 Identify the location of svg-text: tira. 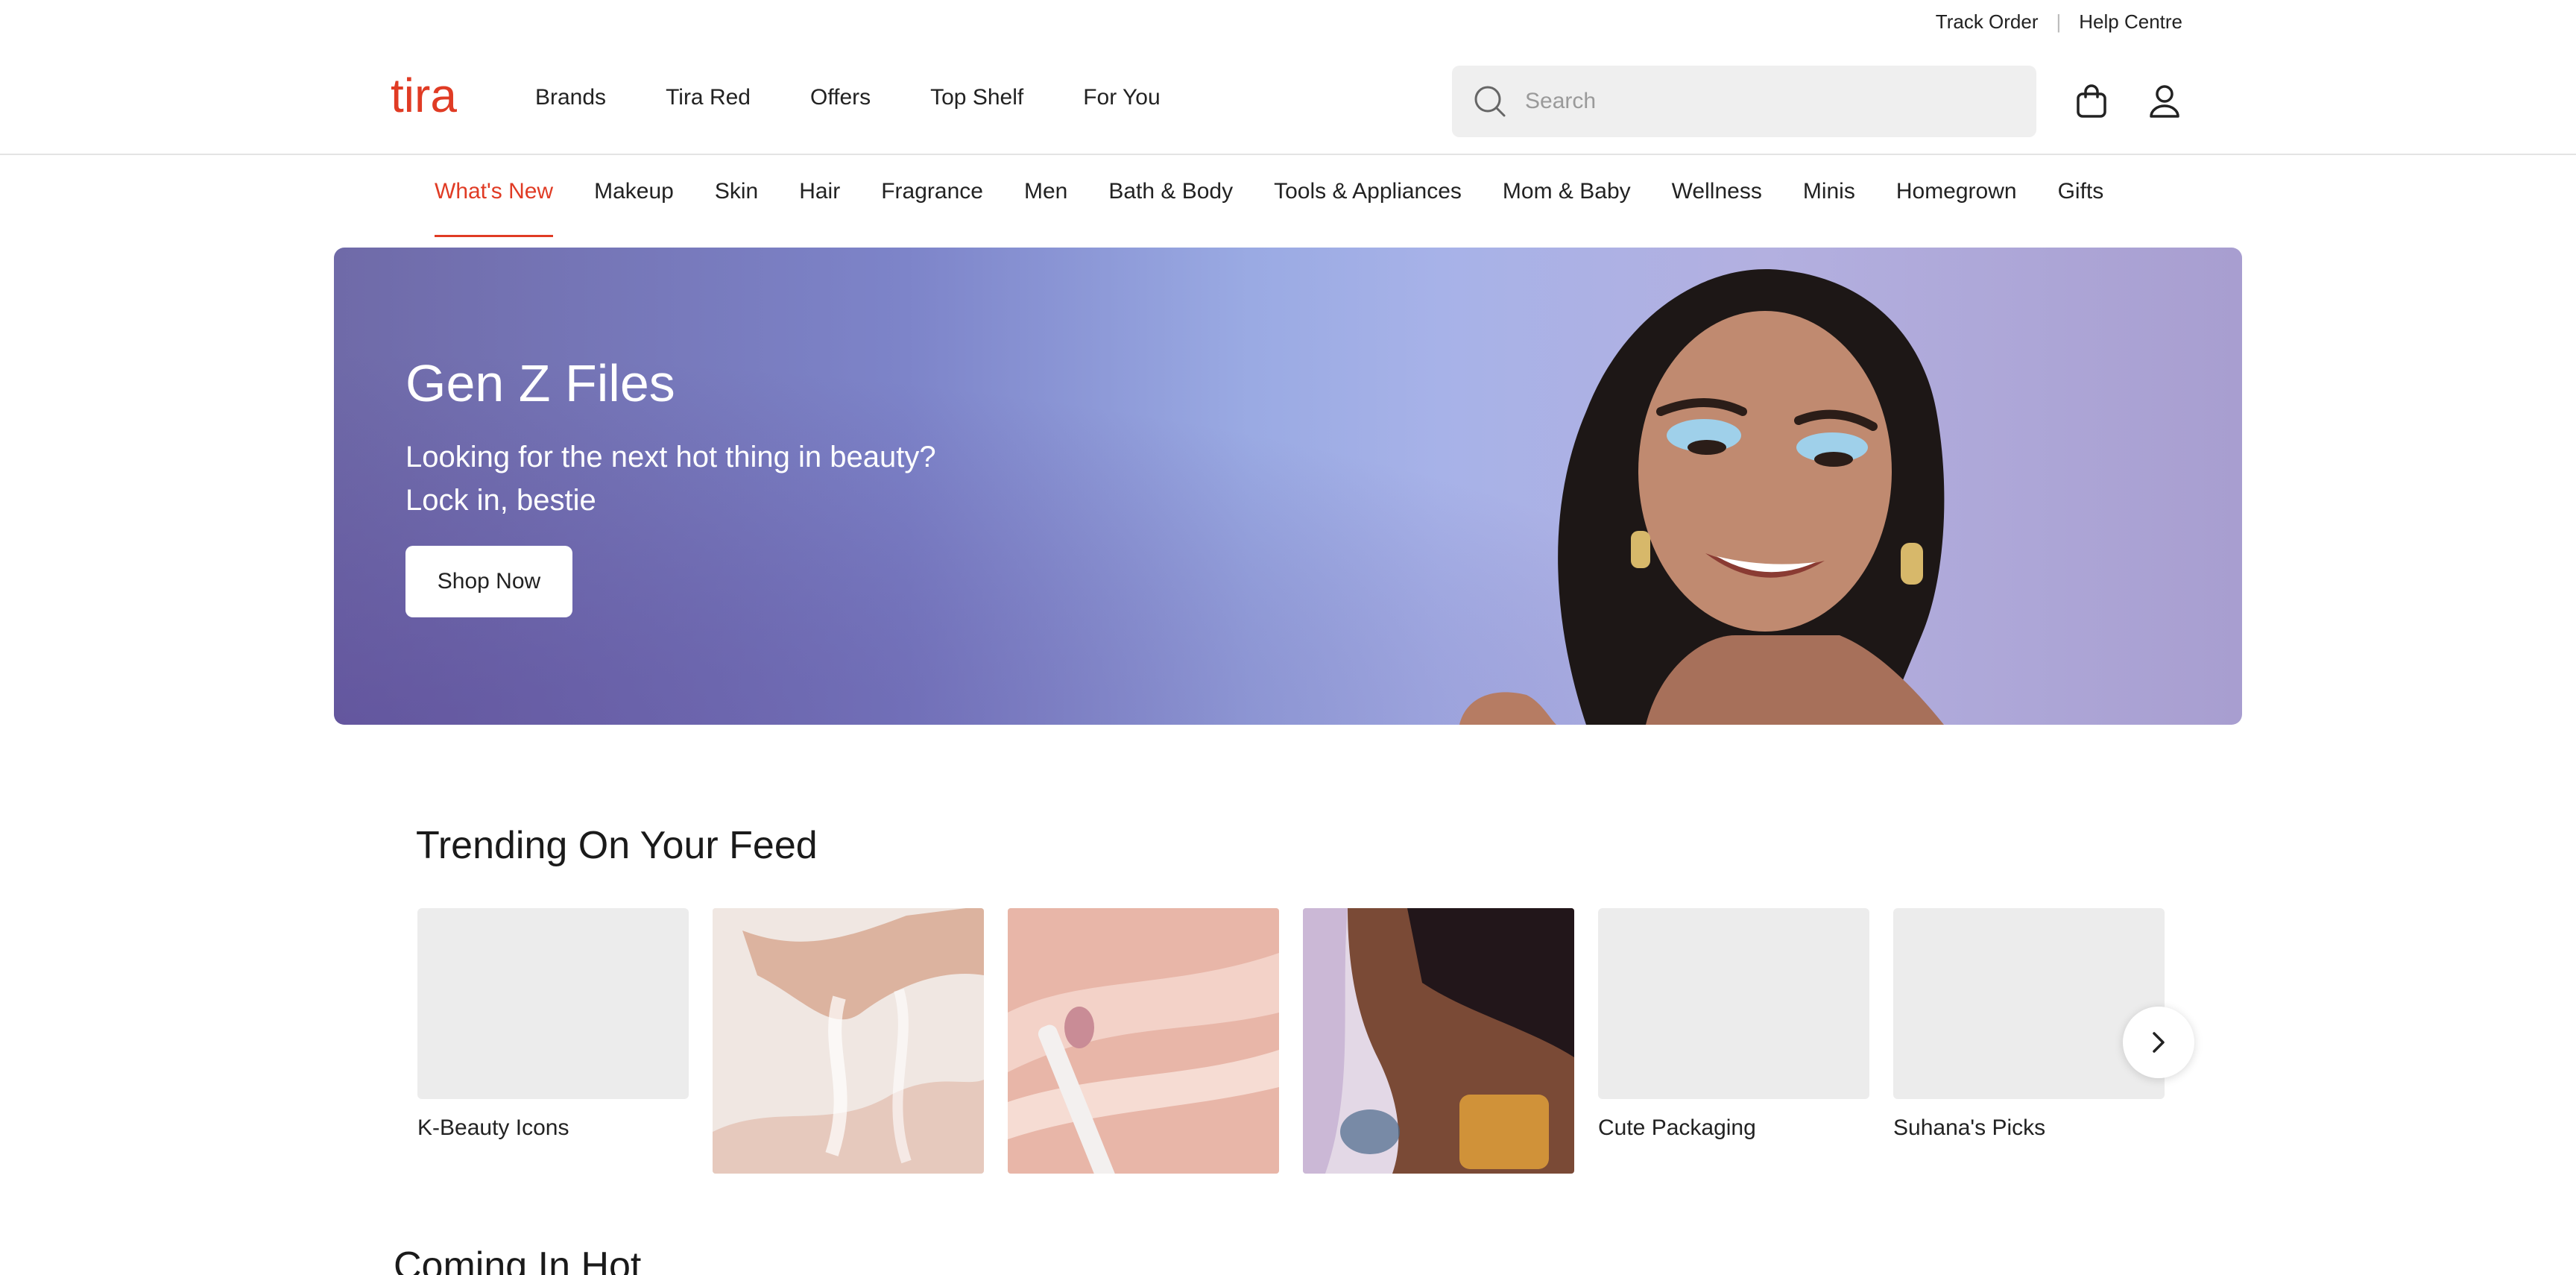
(424, 98).